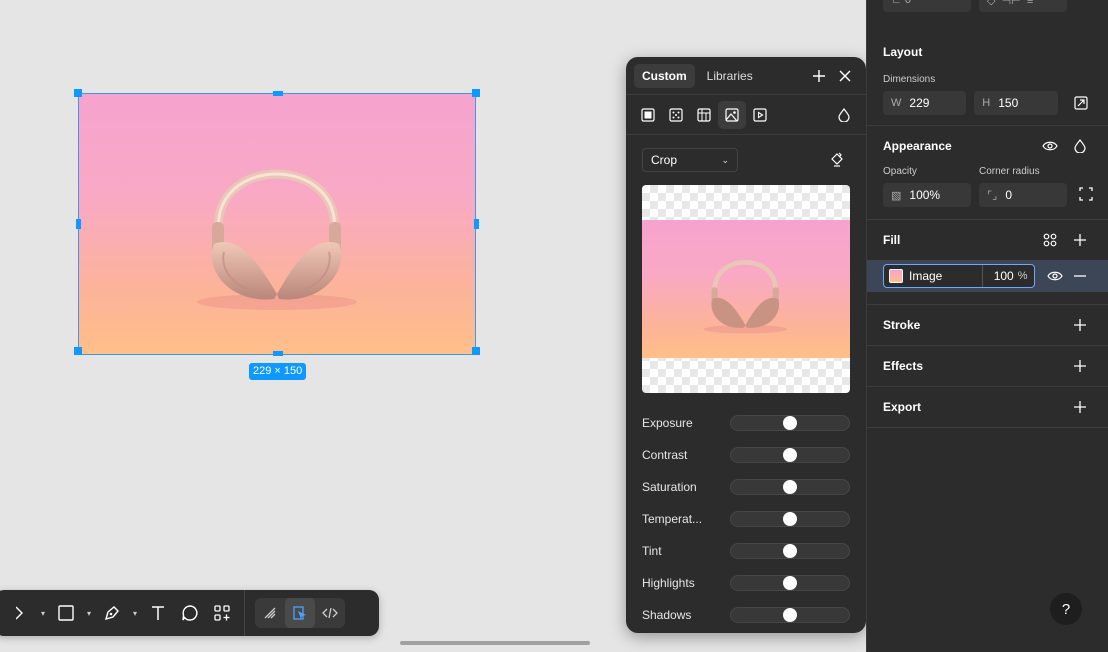 The width and height of the screenshot is (1108, 652). What do you see at coordinates (999, 276) in the screenshot?
I see `fill-opacity-value: 100` at bounding box center [999, 276].